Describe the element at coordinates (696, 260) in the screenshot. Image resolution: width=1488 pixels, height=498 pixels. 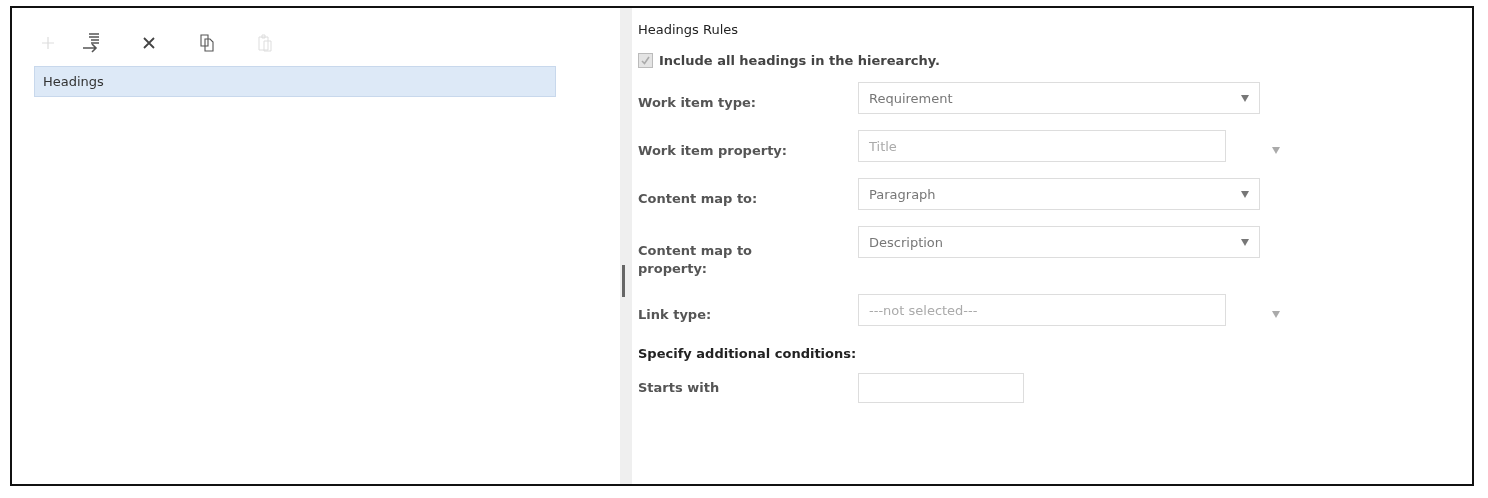
I see `field-label: Content map to property:` at that location.